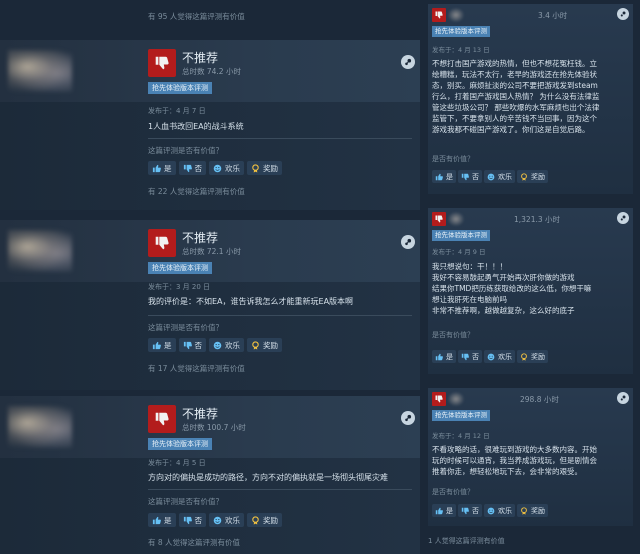 The height and width of the screenshot is (554, 640). I want to click on helpful-count: 有 8 人觉得这篇评测有价值, so click(194, 542).